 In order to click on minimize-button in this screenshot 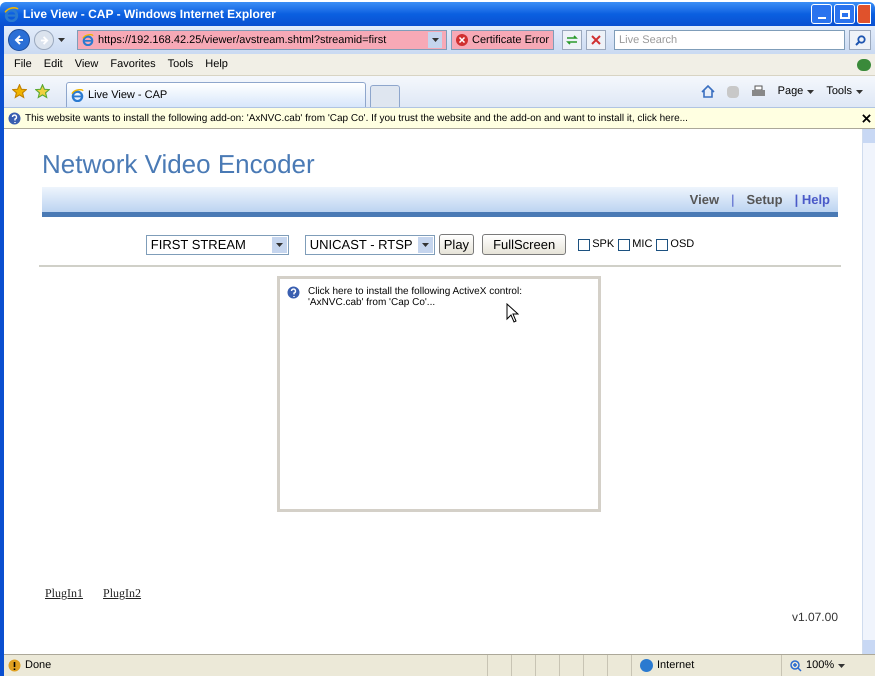, I will do `click(821, 14)`.